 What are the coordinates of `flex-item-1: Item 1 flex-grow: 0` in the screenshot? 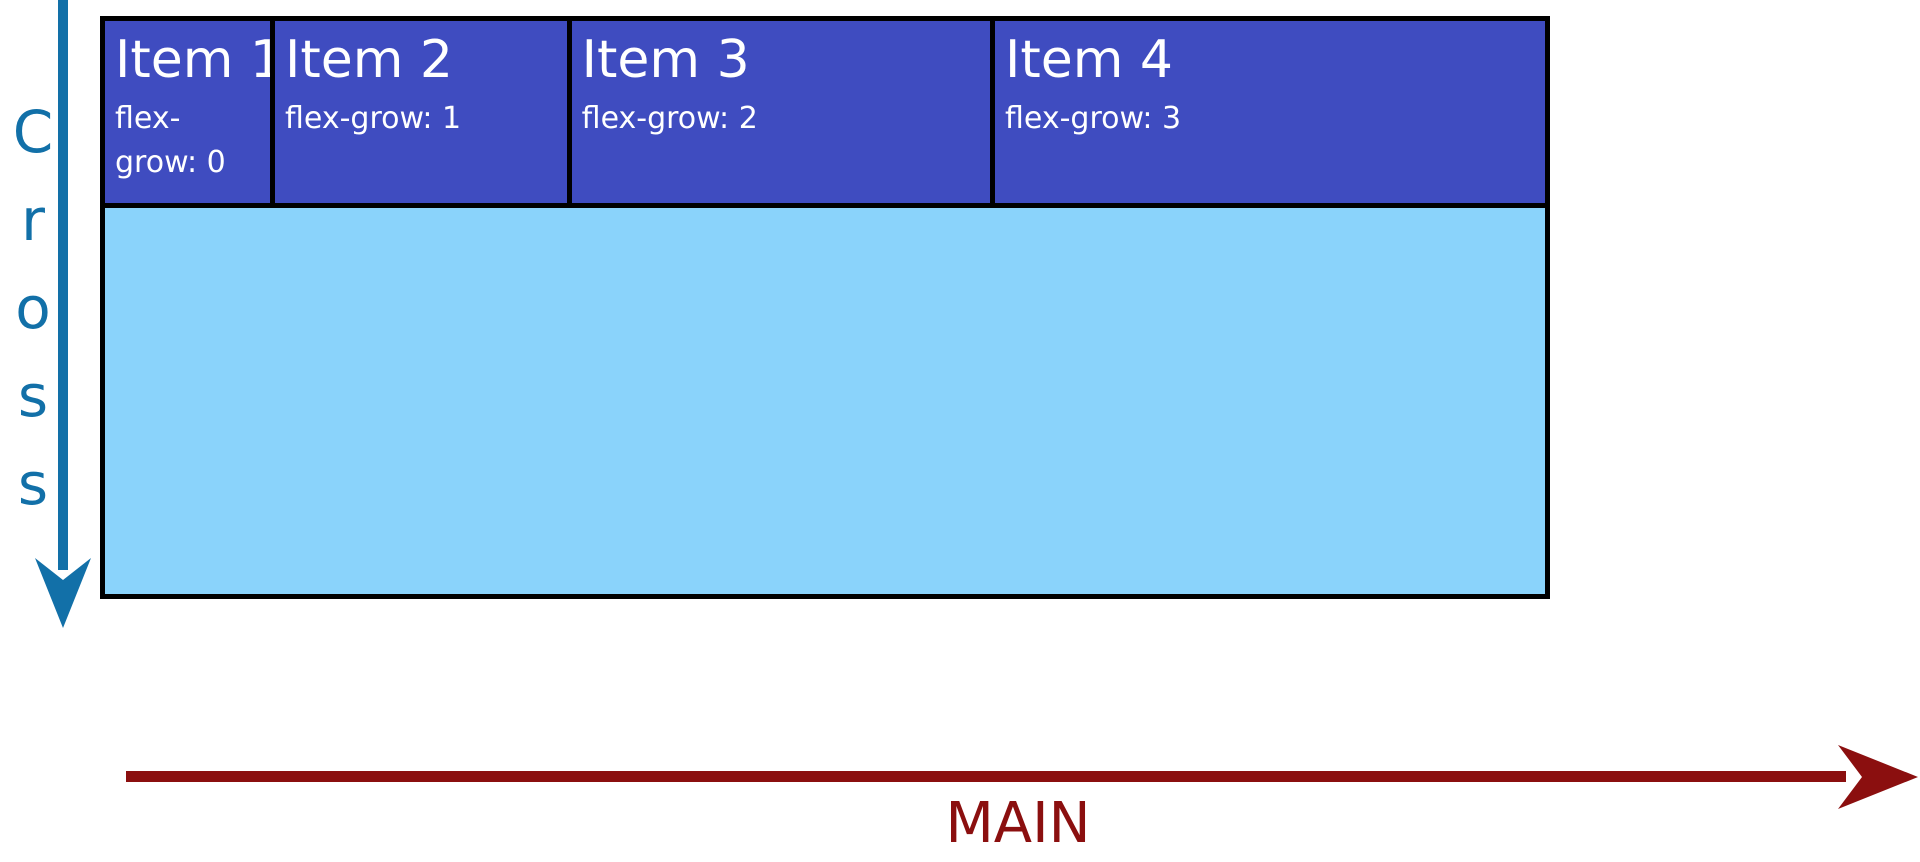 It's located at (190, 114).